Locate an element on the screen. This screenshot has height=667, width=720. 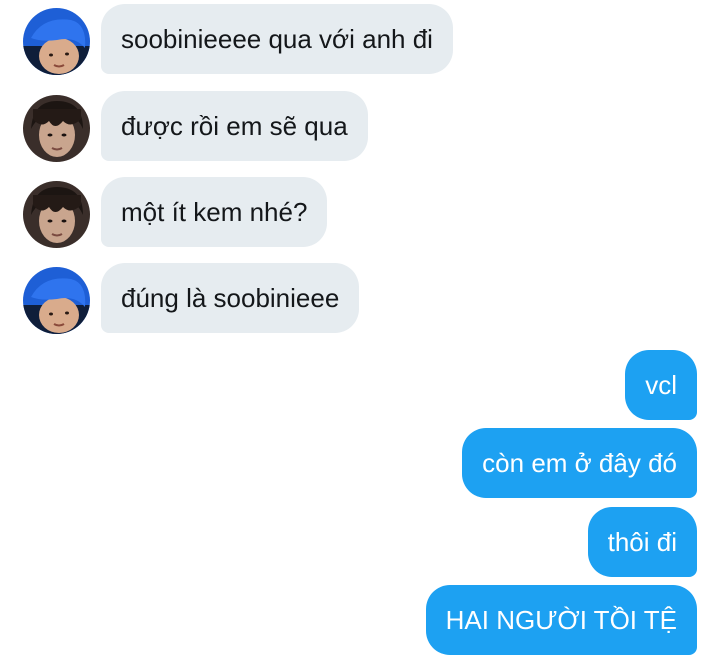
received-message-bubble: một ít kem nhé? is located at coordinates (214, 212).